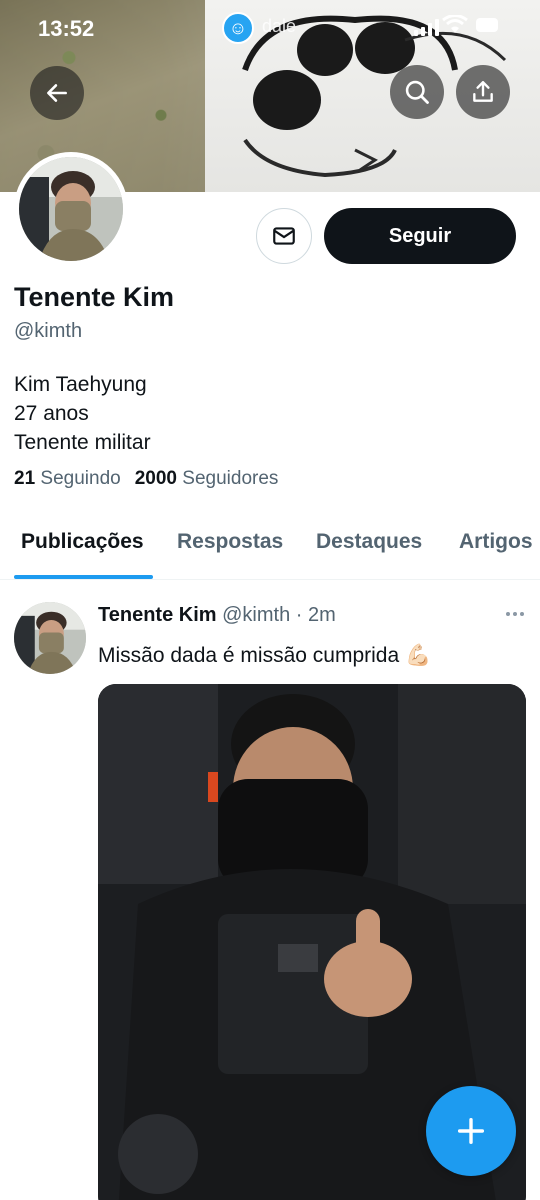  I want to click on following-link: 21 Seguindo, so click(67, 478).